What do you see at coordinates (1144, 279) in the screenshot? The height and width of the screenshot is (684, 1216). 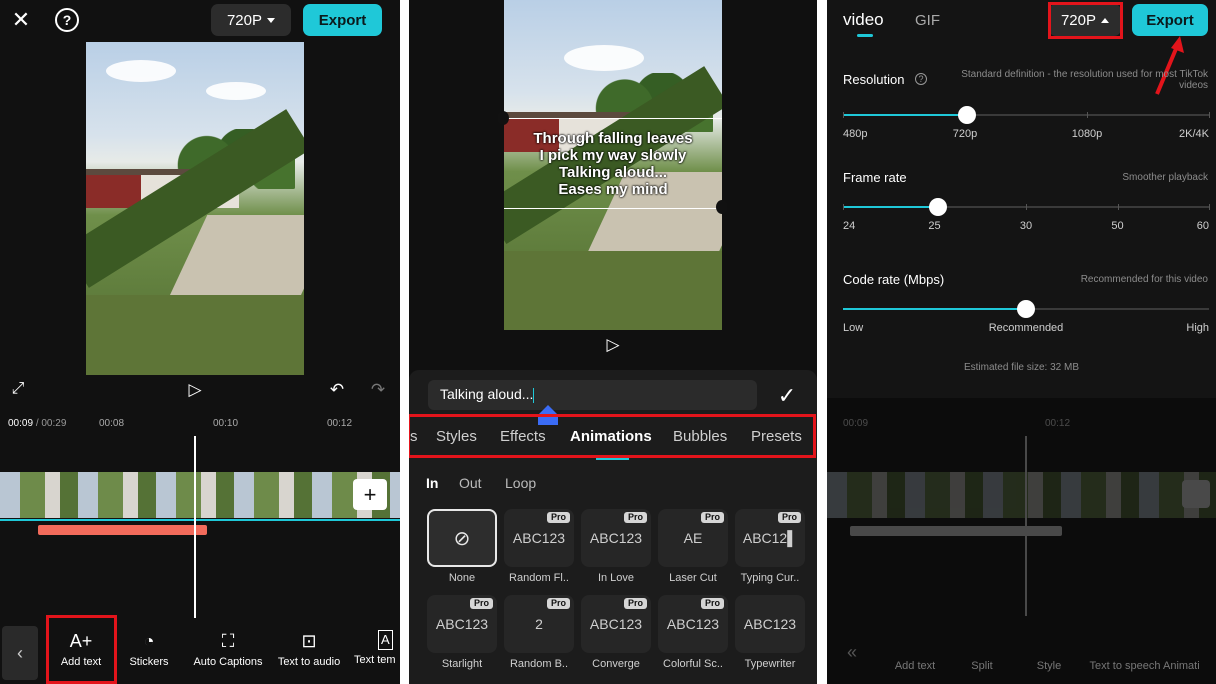 I see `code-rate-hint: Recommended for this video` at bounding box center [1144, 279].